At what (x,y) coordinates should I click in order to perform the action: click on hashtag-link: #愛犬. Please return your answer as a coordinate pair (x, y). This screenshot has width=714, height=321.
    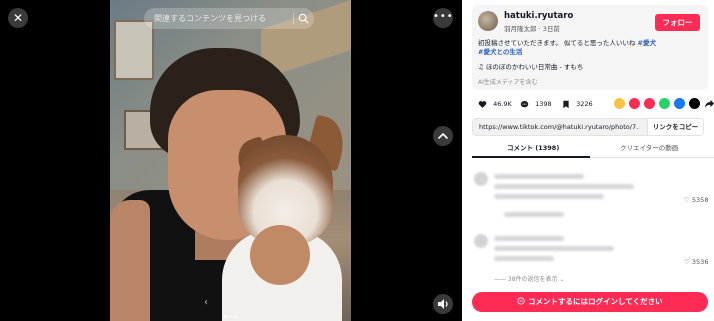
    Looking at the image, I should click on (647, 43).